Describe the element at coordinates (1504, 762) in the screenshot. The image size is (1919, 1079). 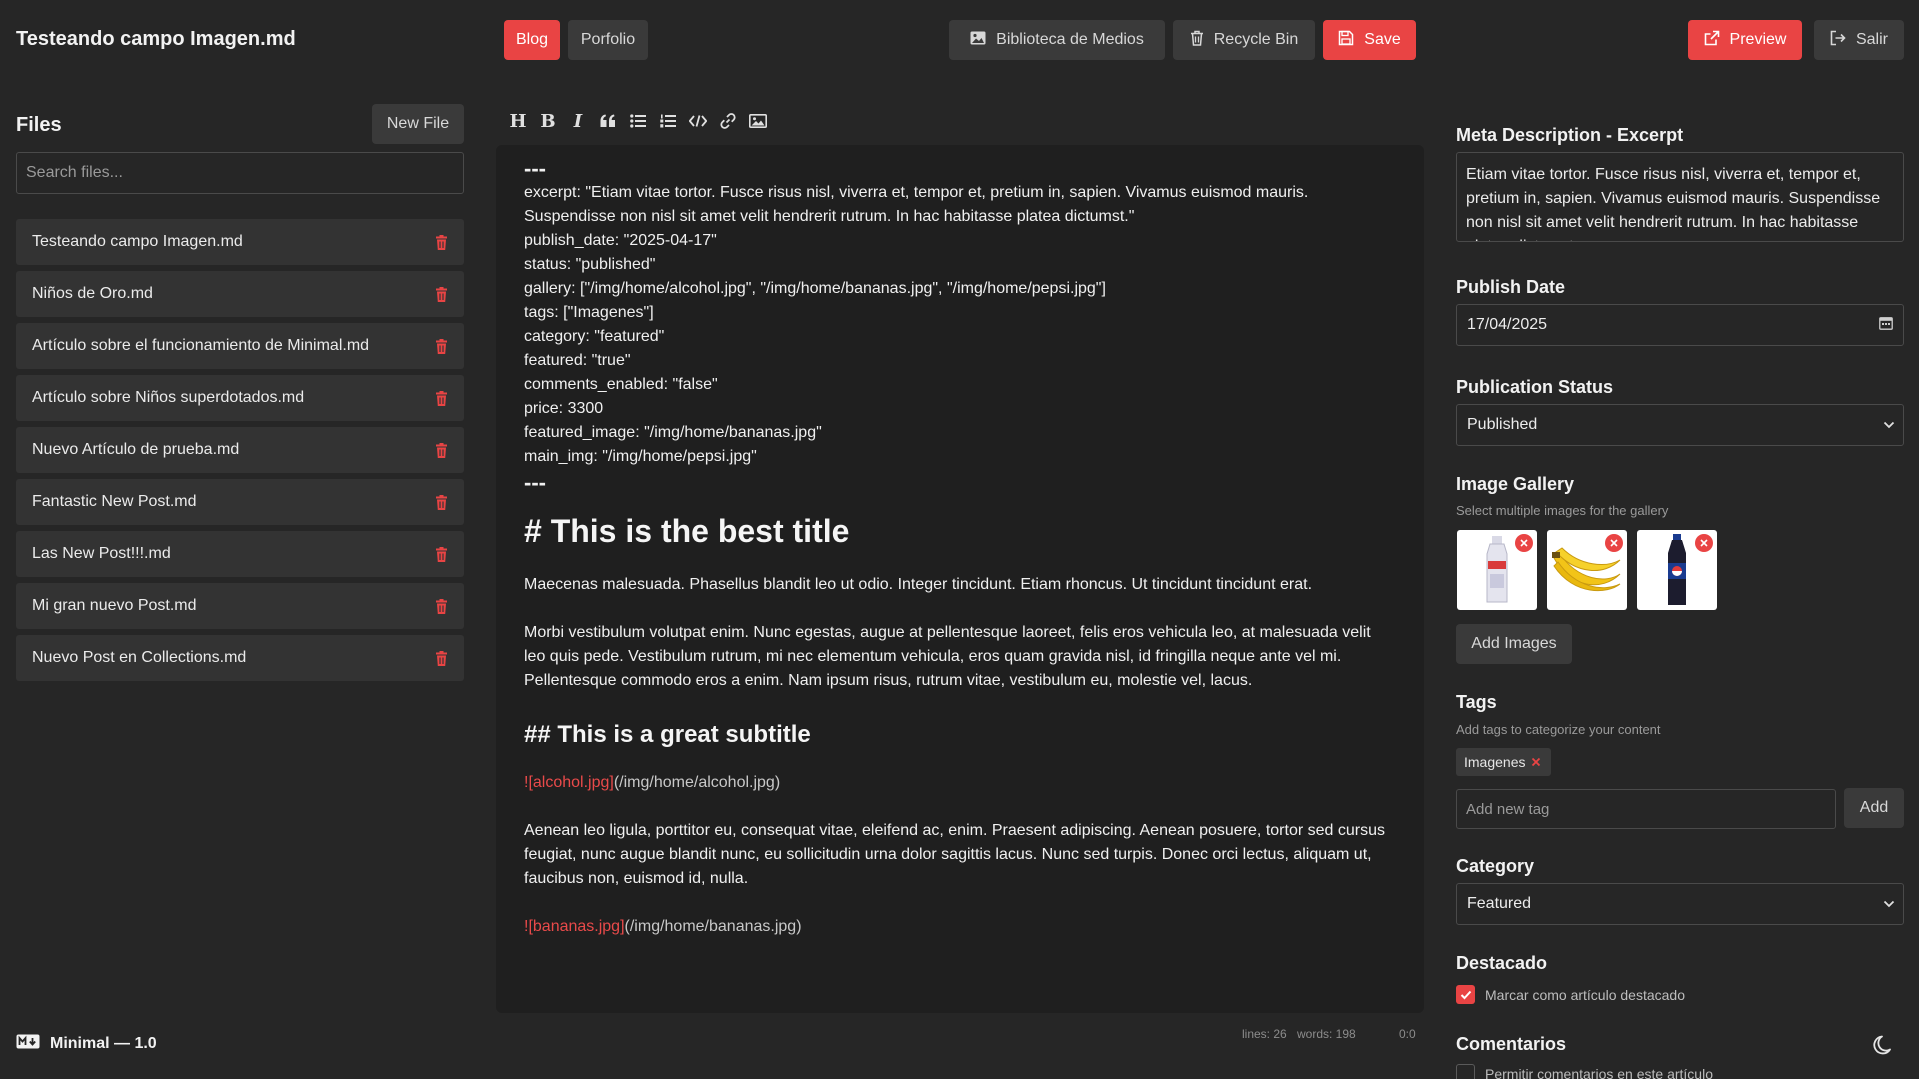
I see `tag-chip: Imagenes` at that location.